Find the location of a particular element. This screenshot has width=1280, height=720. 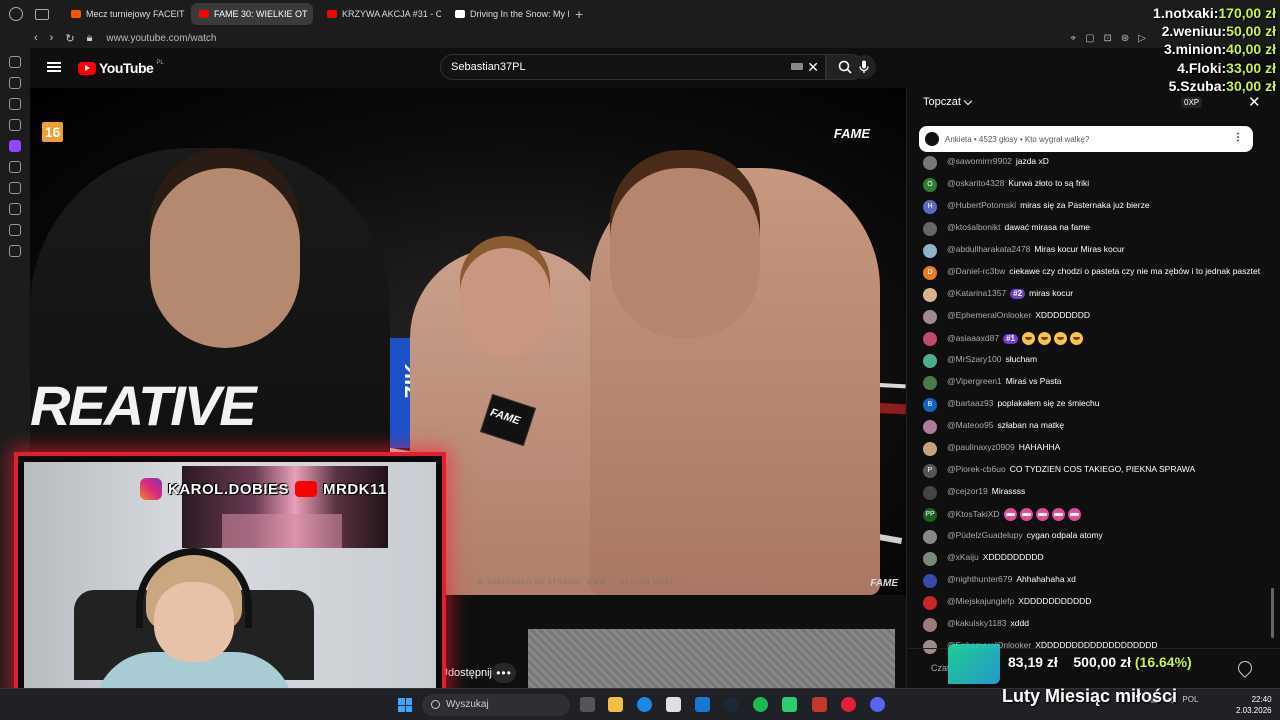

sidebar-history-icon is located at coordinates (15, 83).